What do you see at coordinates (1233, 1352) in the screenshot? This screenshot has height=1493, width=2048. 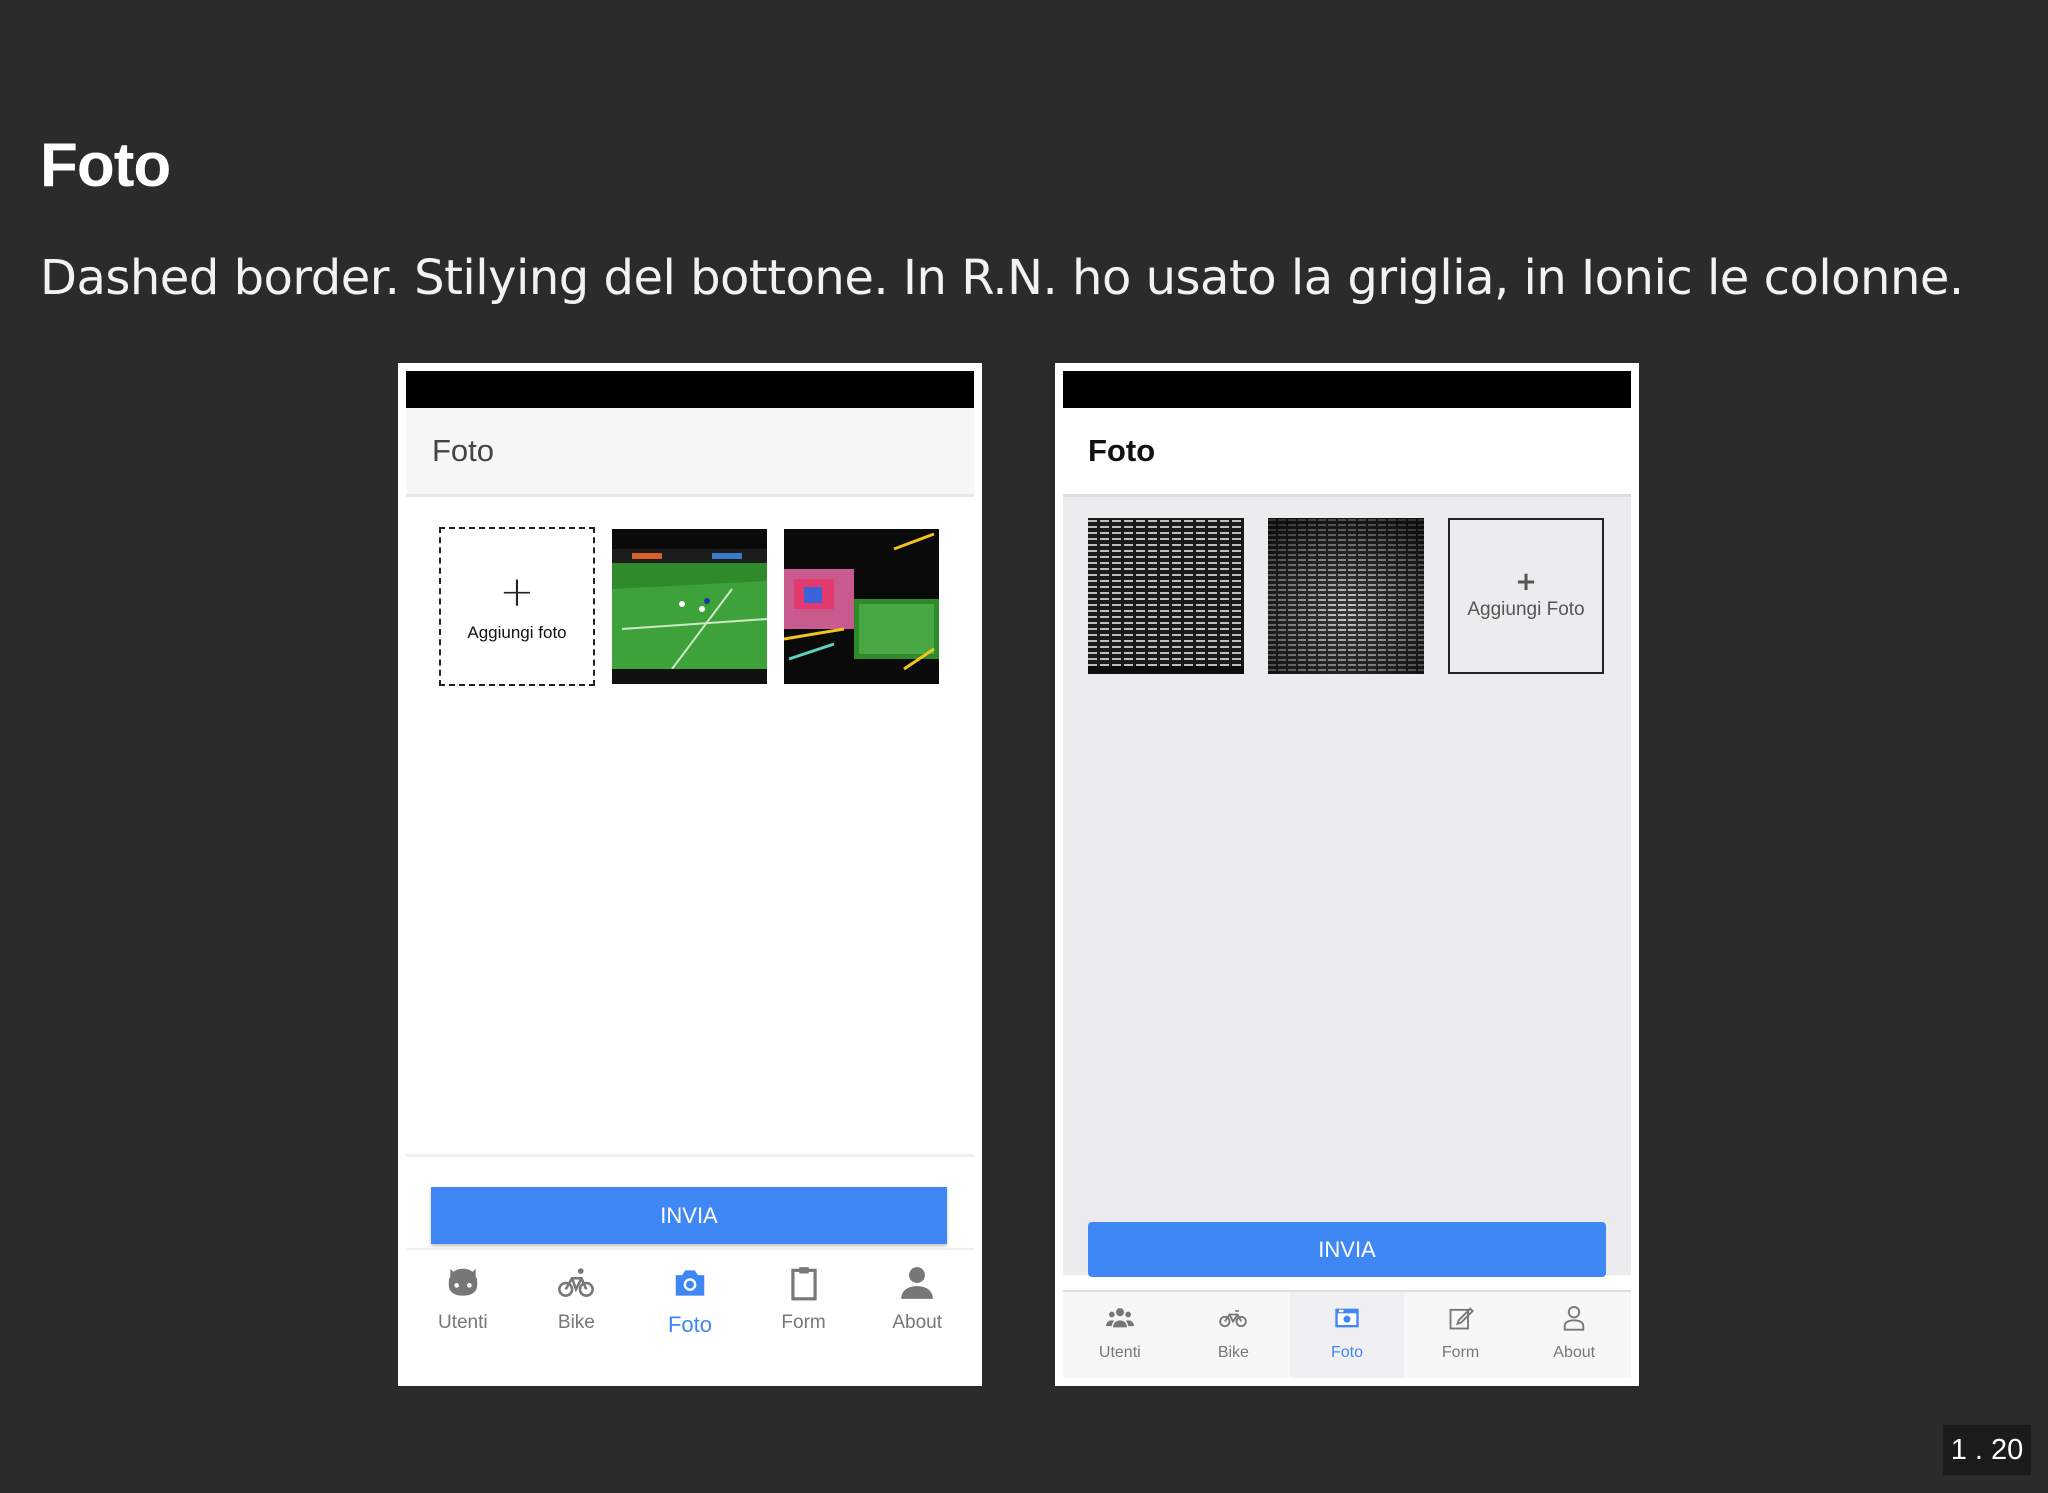 I see `ionic-tab-label: Bike` at bounding box center [1233, 1352].